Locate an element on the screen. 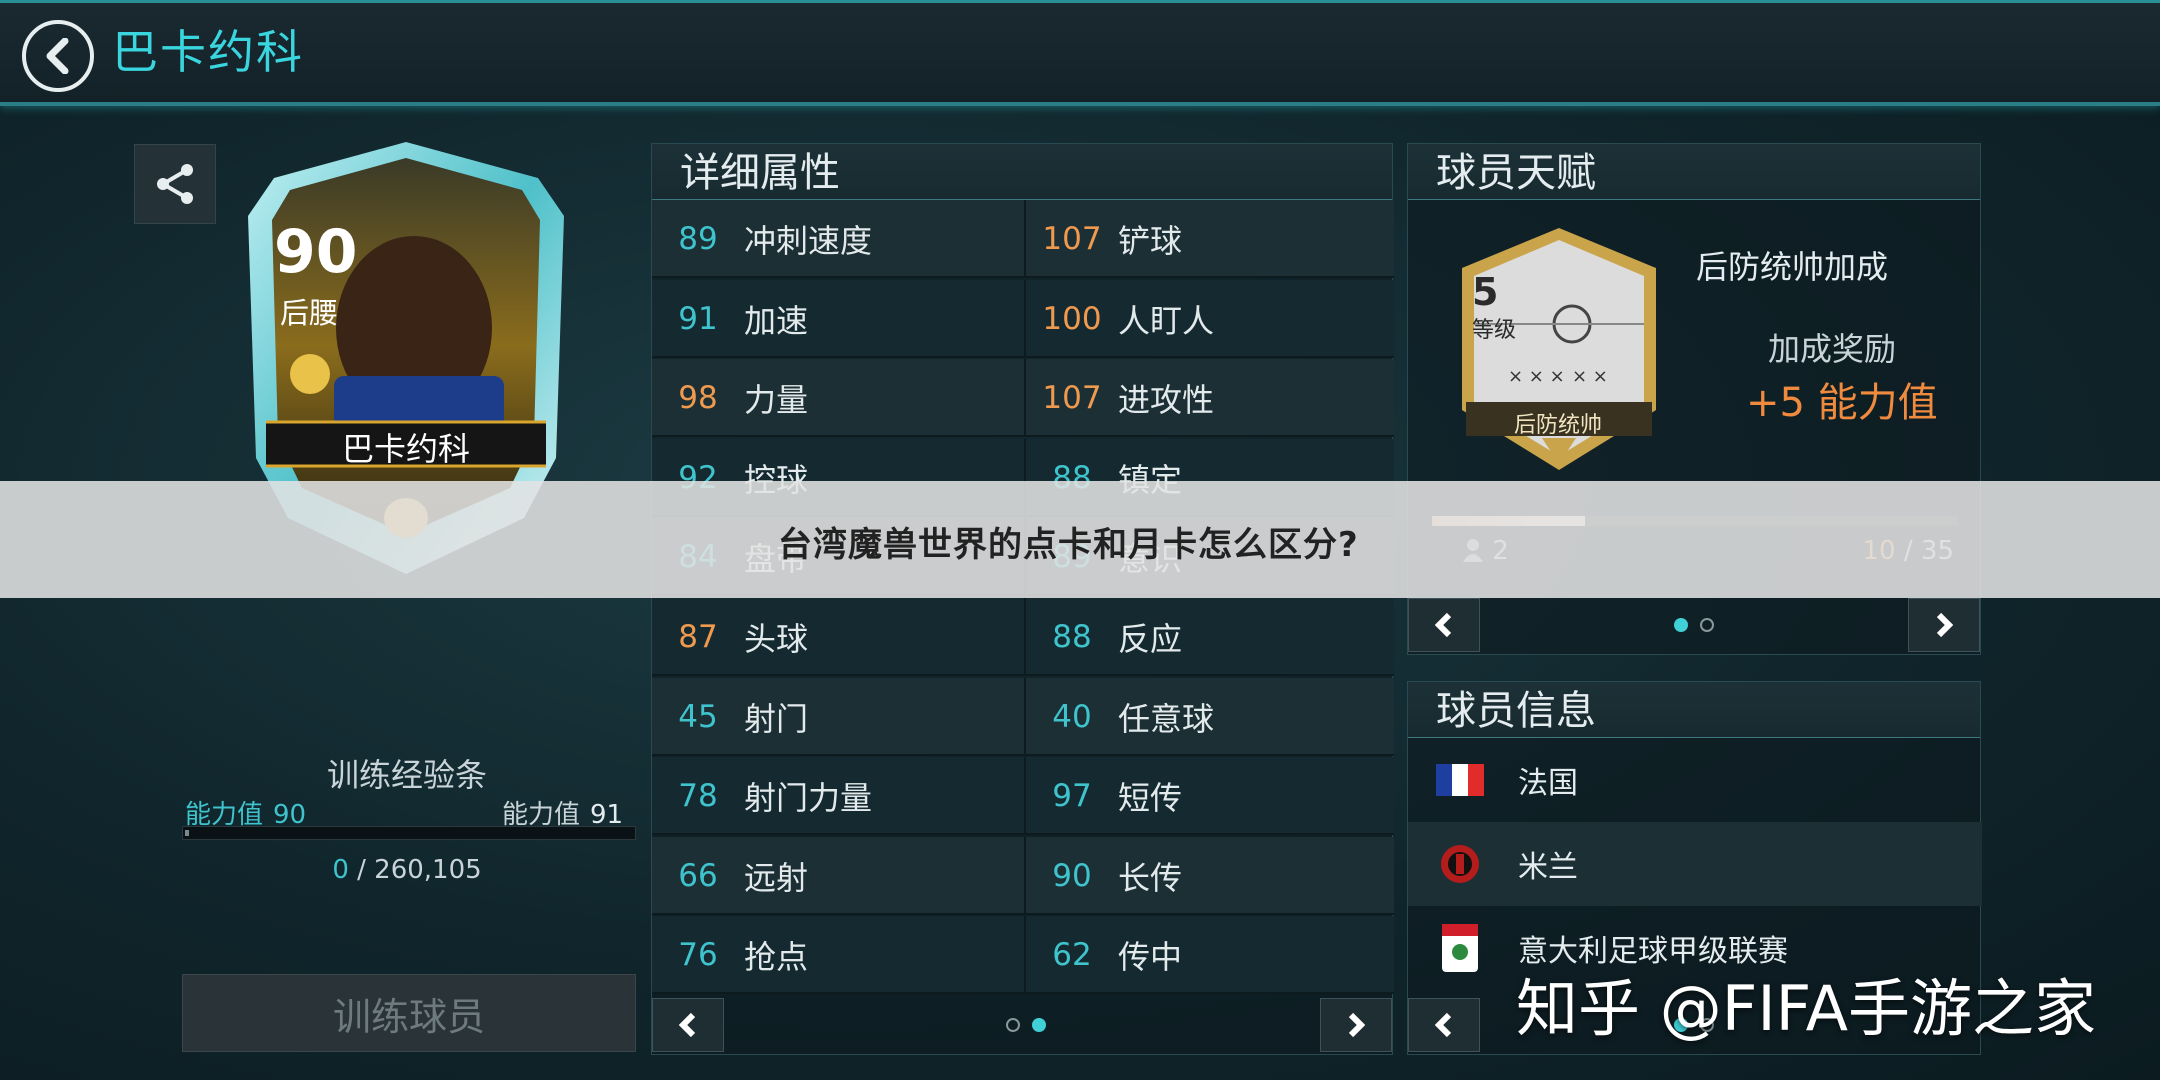 Image resolution: width=2160 pixels, height=1080 pixels. talent-badge-icon: × × × × × is located at coordinates (1559, 349).